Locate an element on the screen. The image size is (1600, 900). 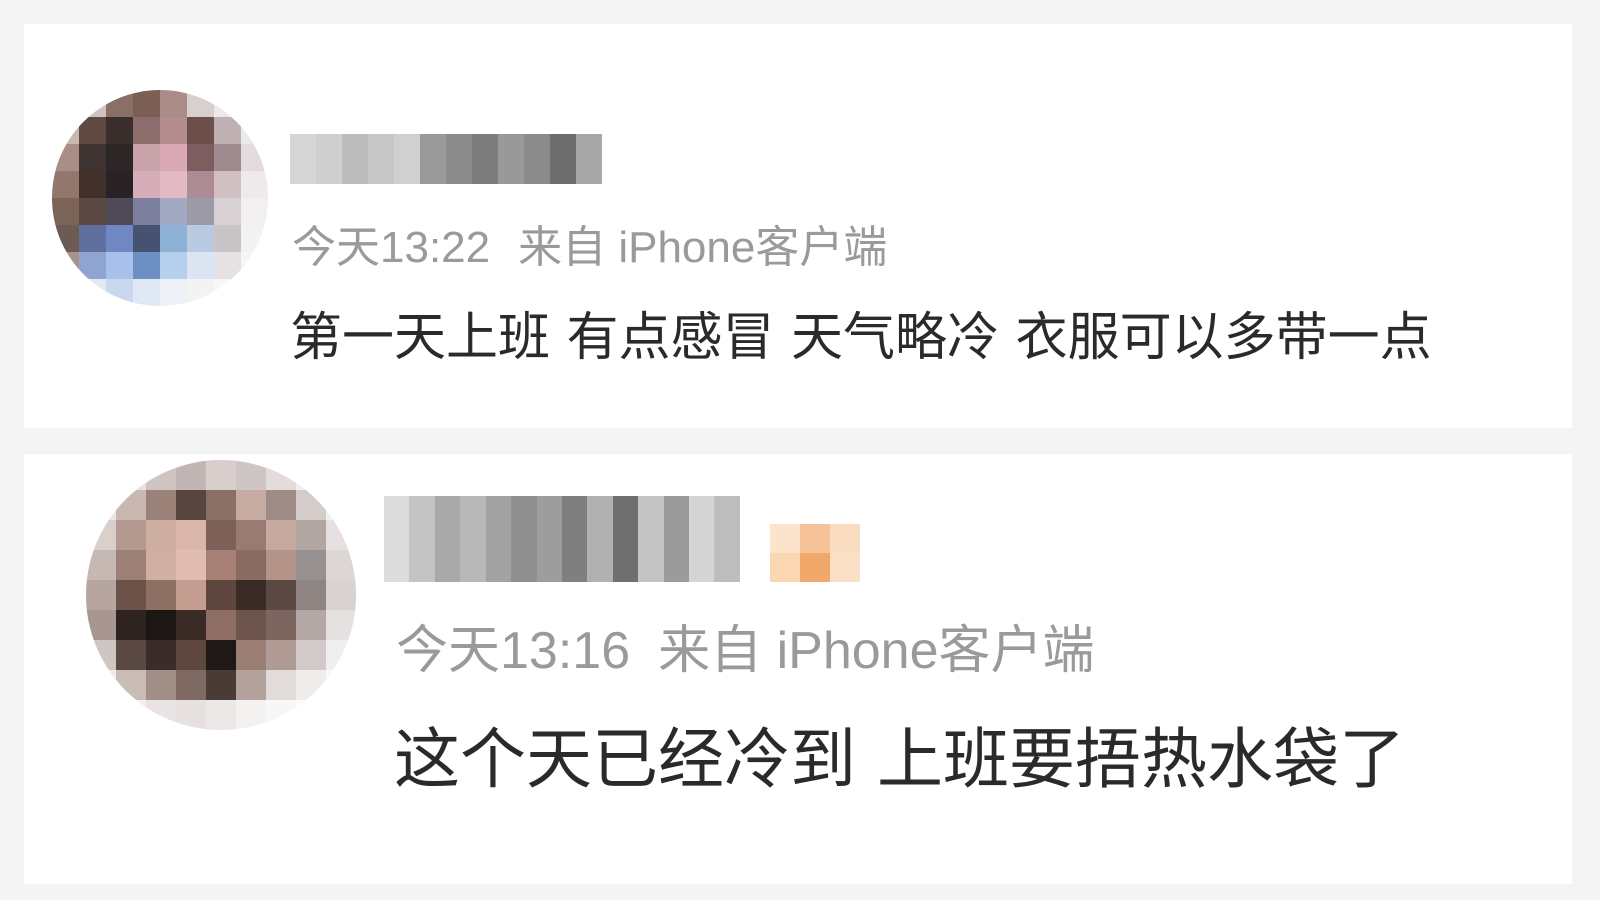
comment-text: 这个天已经冷到 上班要捂热水袋了 is located at coordinates (899, 759).